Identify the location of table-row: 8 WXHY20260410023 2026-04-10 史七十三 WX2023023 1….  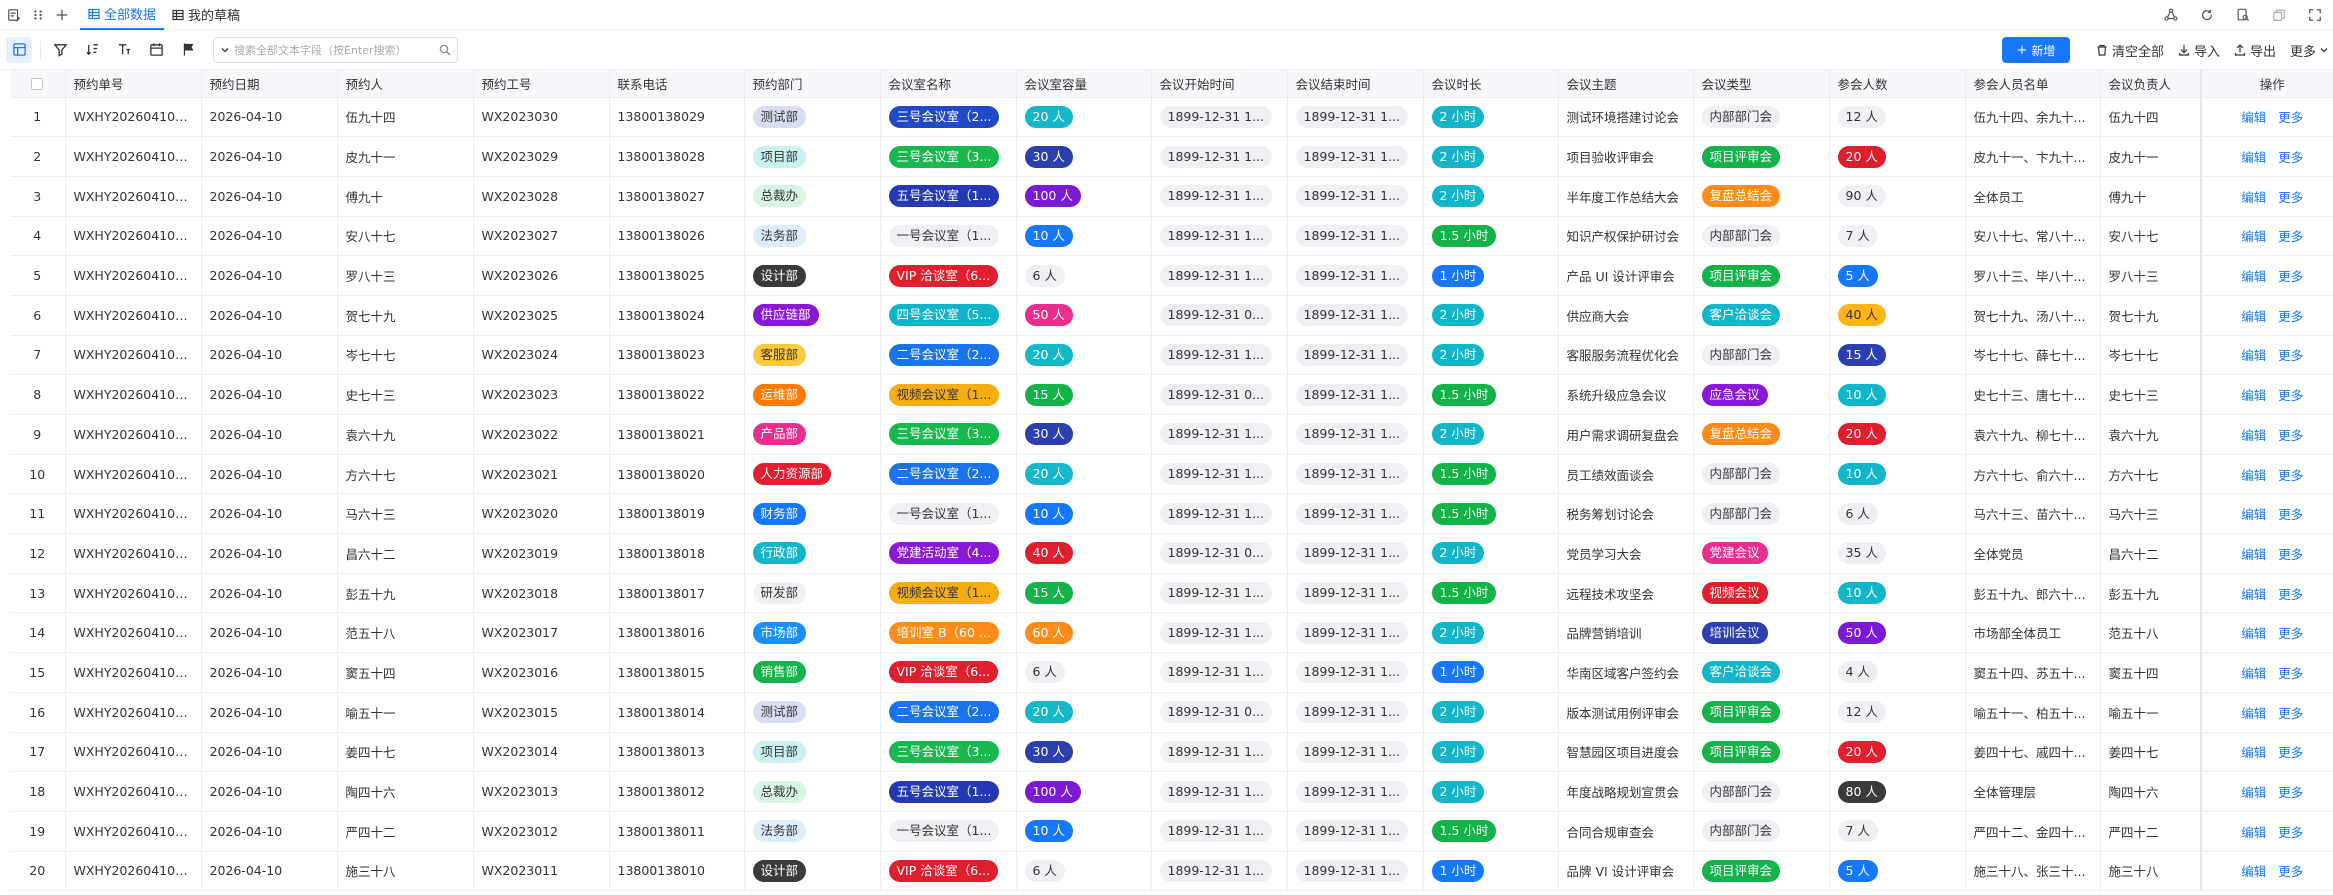
(1171, 394).